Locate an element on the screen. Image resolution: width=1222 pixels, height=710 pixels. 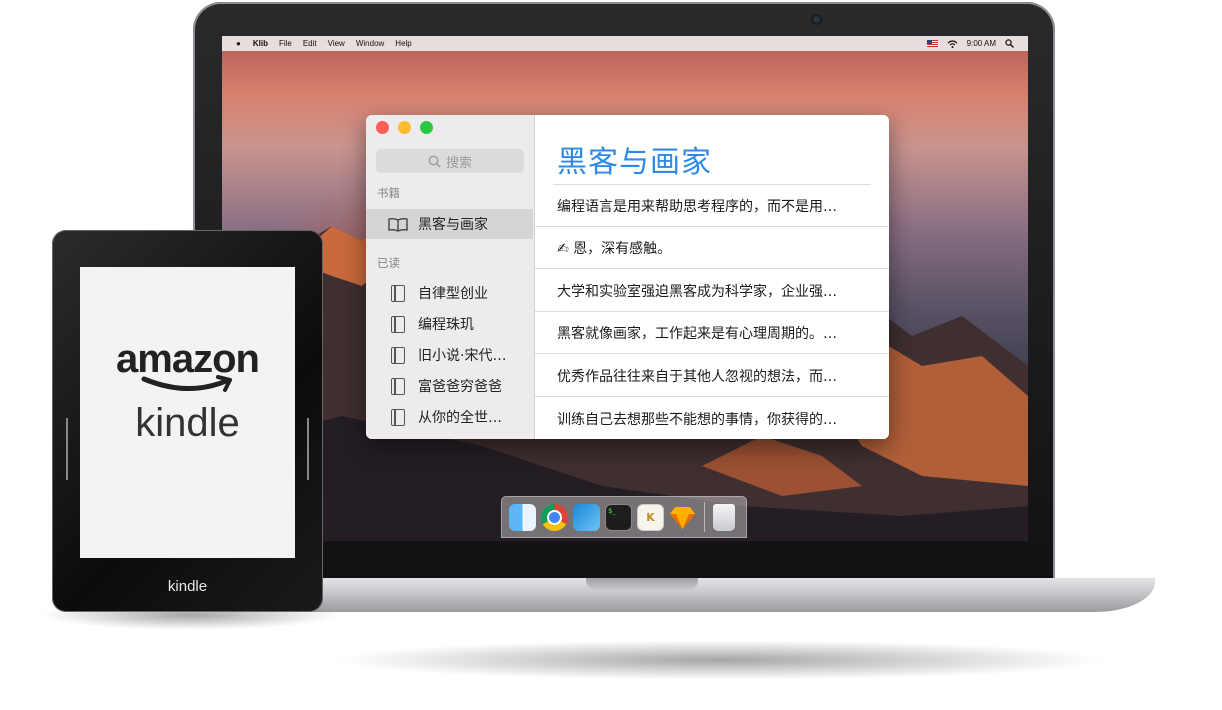
sidebar-item-read-0: 自律型创业 is located at coordinates (449, 293).